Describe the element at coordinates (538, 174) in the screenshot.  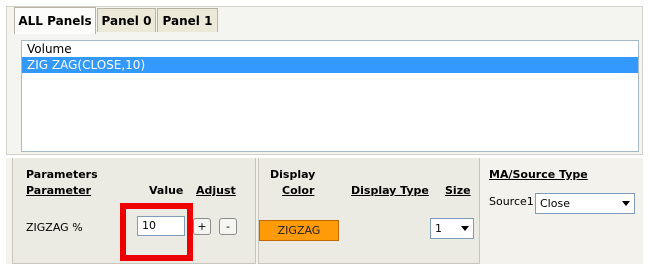
I see `ma-source-title: MA/Source Type` at that location.